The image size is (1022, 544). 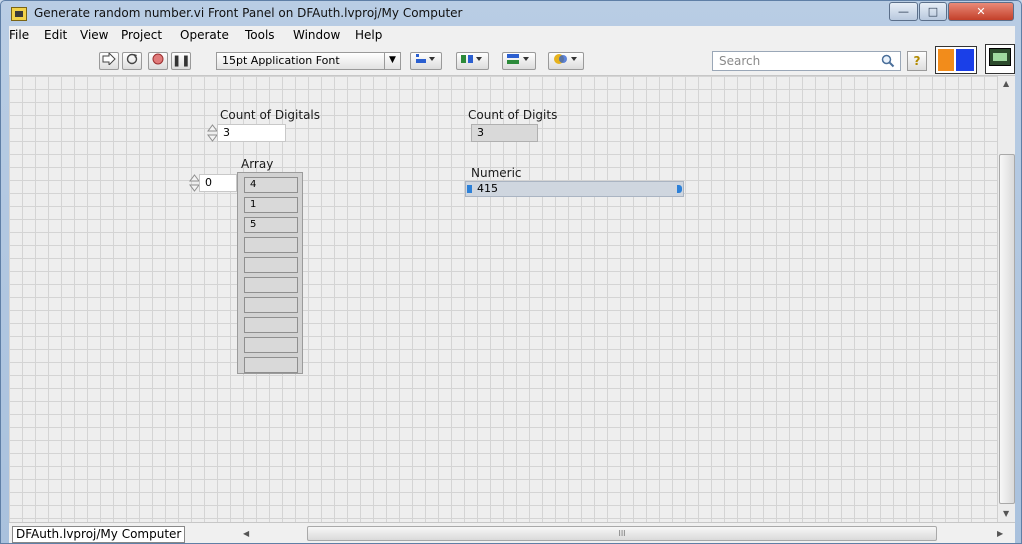 What do you see at coordinates (257, 164) in the screenshot?
I see `array-label: Array` at bounding box center [257, 164].